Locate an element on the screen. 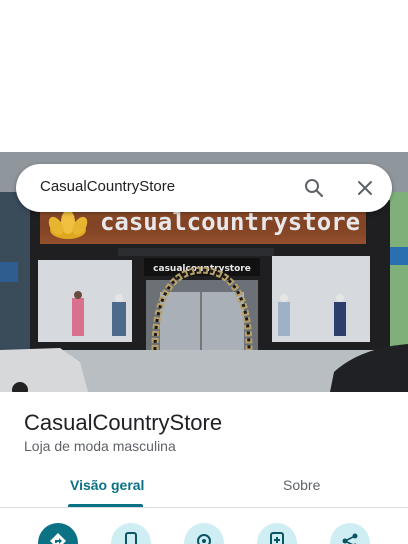  send-to-phone-icon is located at coordinates (277, 537).